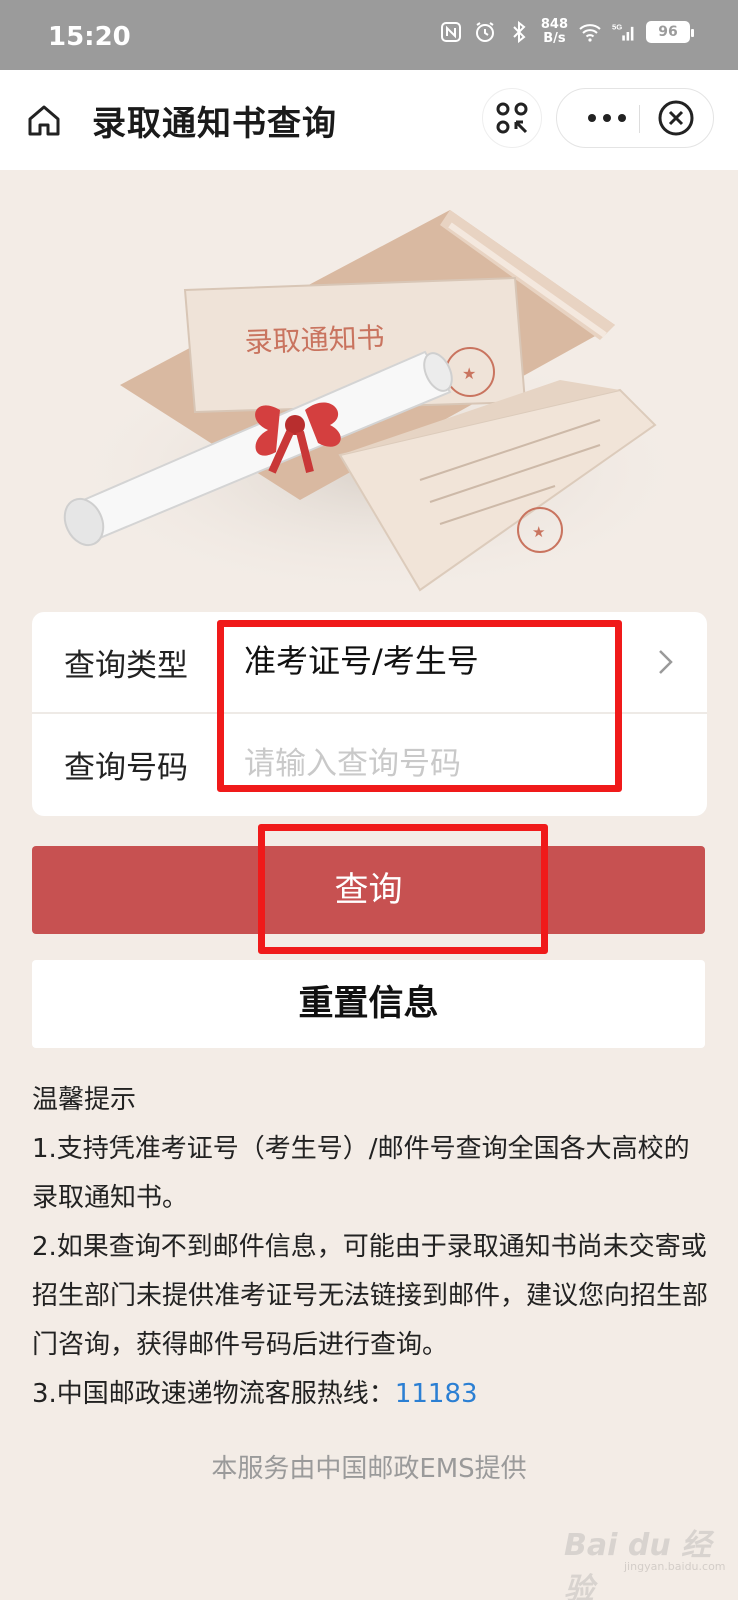  Describe the element at coordinates (617, 26) in the screenshot. I see `svg-text: 5G` at that location.